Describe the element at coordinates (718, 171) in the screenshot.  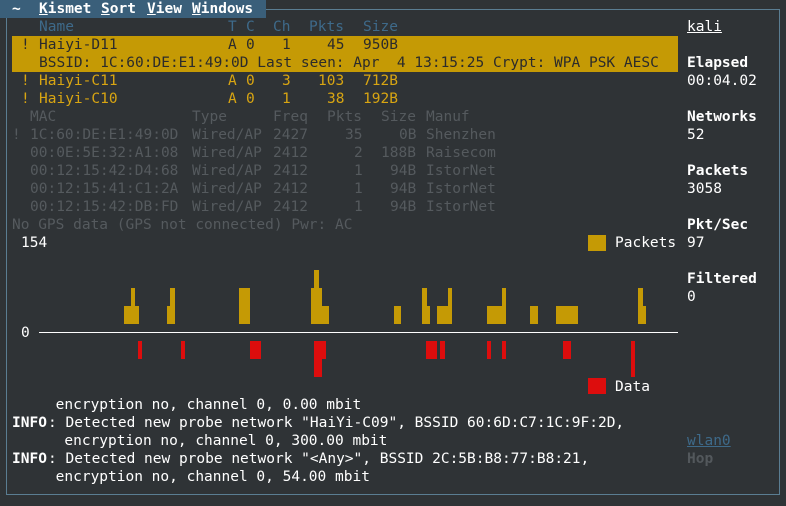
I see `packets-label: Packets` at that location.